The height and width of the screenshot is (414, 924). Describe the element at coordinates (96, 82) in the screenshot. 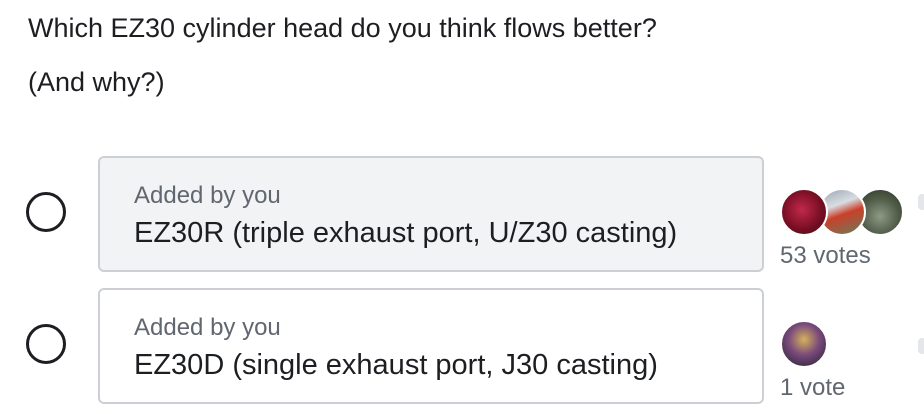

I see `poll-subquestion: (And why?)` at that location.